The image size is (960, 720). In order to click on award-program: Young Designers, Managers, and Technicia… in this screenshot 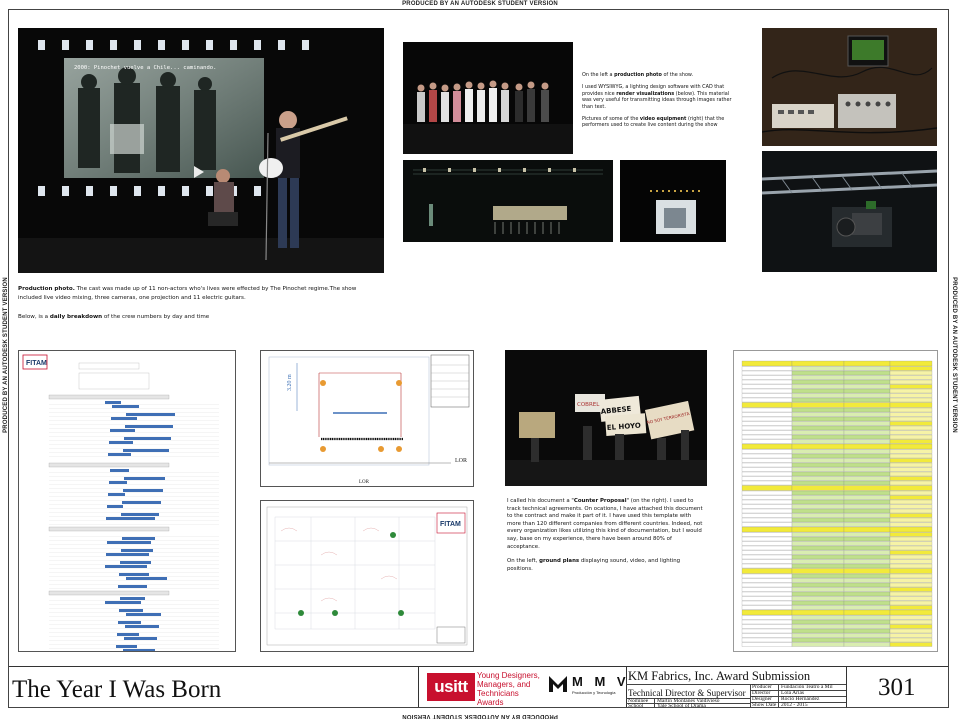, I will do `click(508, 689)`.